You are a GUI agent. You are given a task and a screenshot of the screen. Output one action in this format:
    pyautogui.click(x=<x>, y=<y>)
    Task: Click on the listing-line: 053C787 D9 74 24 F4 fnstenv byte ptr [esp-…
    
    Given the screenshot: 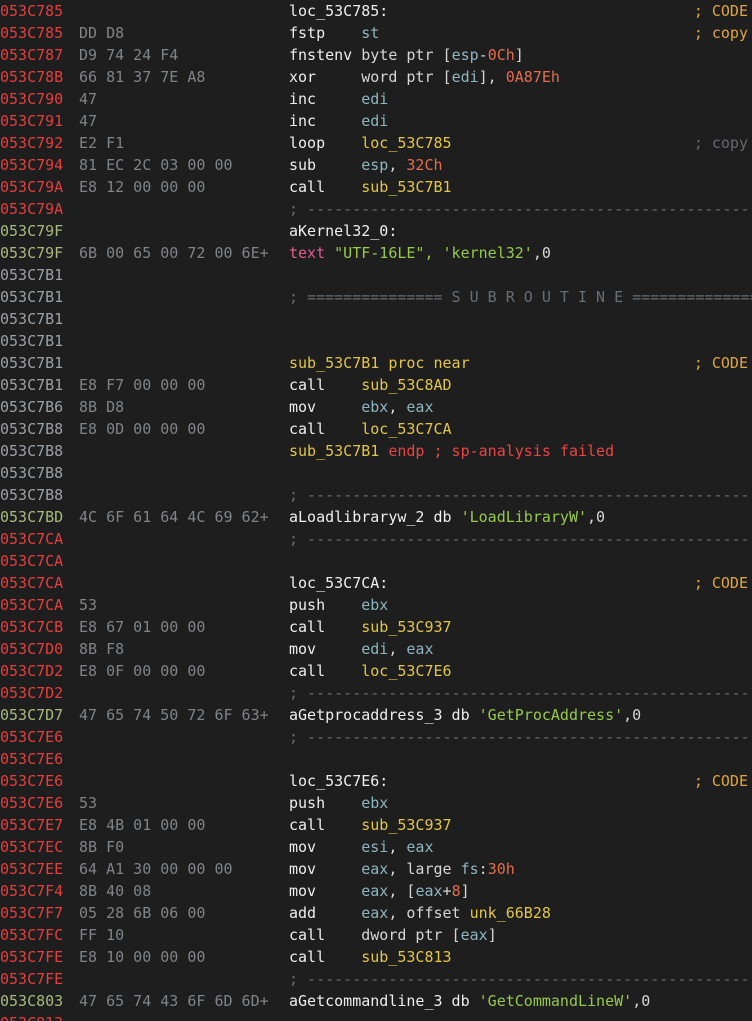 What is the action you would take?
    pyautogui.click(x=376, y=55)
    